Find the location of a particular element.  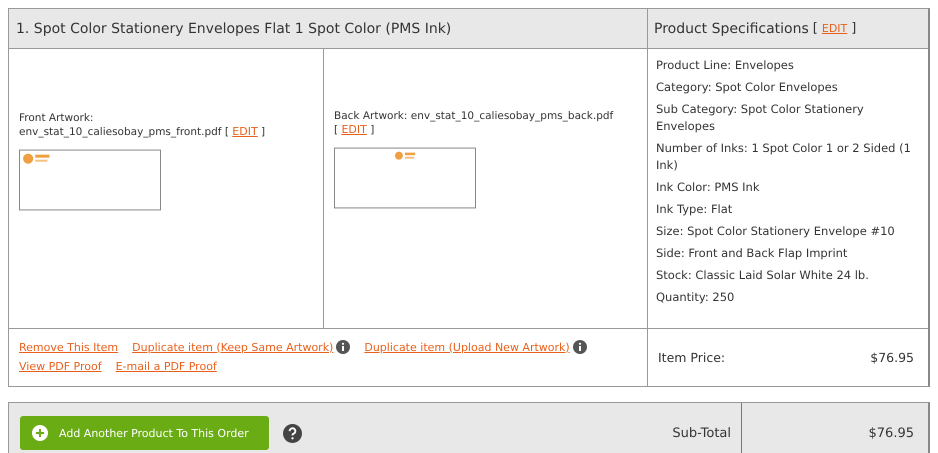

spec-line: Side: Front and Back Flap Imprint is located at coordinates (752, 253).